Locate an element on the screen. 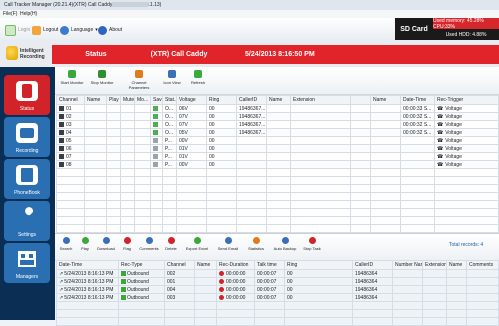  sidebar-item-phonebook: PhoneBook is located at coordinates (27, 179).